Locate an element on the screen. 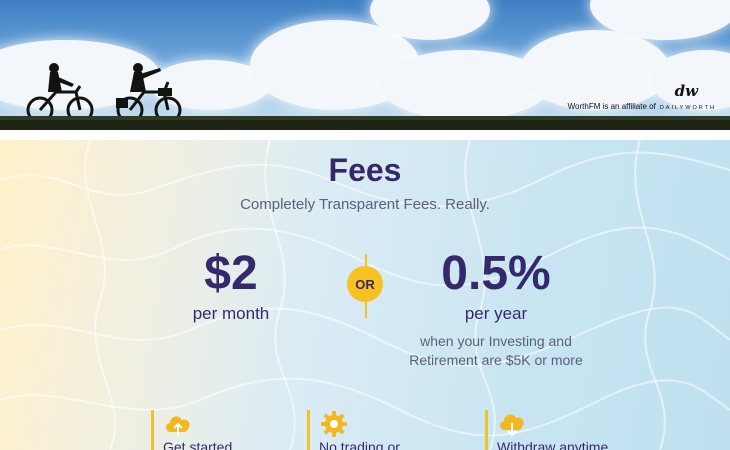  feature-get-started: Get started is located at coordinates (191, 430).